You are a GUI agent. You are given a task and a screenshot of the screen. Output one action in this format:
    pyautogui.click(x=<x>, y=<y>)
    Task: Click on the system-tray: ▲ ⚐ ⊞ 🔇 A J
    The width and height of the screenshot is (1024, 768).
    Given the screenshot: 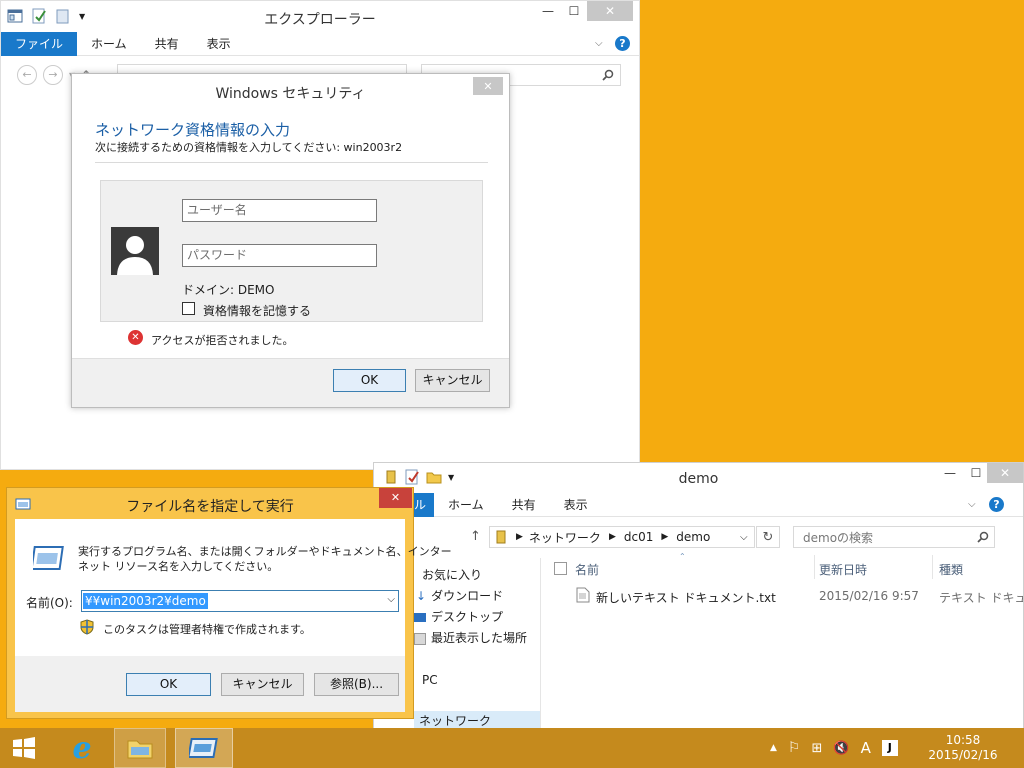 What is the action you would take?
    pyautogui.click(x=834, y=748)
    